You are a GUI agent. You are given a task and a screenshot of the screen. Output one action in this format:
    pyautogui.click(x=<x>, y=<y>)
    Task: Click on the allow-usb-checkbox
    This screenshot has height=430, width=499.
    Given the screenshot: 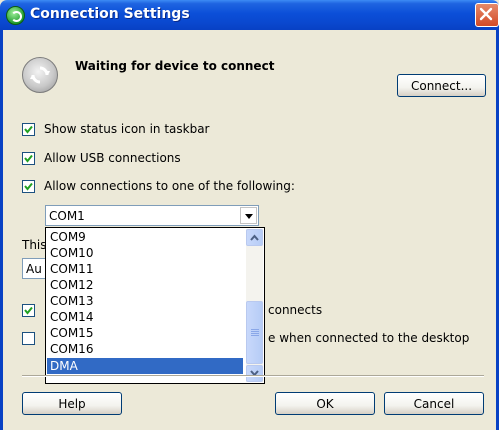 What is the action you would take?
    pyautogui.click(x=28, y=158)
    